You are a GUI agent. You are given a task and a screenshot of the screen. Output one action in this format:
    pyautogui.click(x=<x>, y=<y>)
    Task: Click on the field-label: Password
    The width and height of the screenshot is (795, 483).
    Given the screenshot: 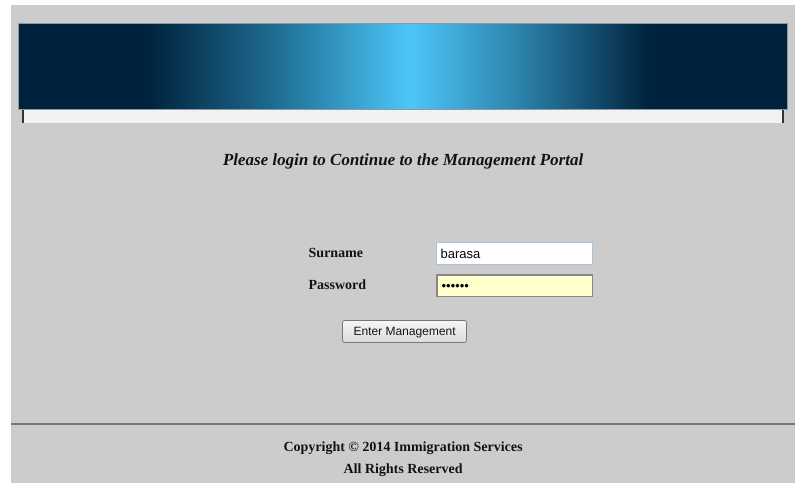 What is the action you would take?
    pyautogui.click(x=338, y=285)
    